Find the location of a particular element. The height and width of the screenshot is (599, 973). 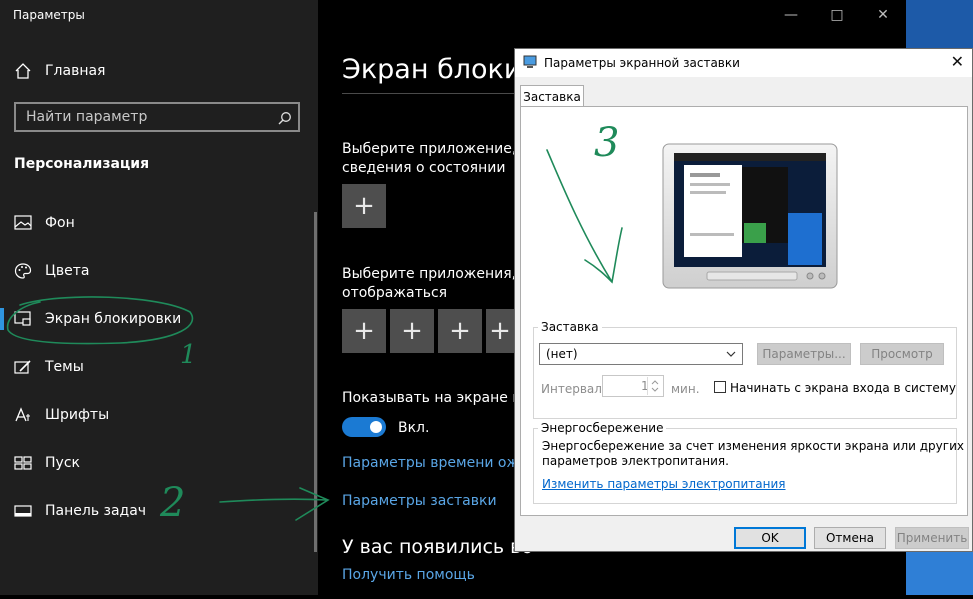

ink-arrow-preview is located at coordinates (584, 216).